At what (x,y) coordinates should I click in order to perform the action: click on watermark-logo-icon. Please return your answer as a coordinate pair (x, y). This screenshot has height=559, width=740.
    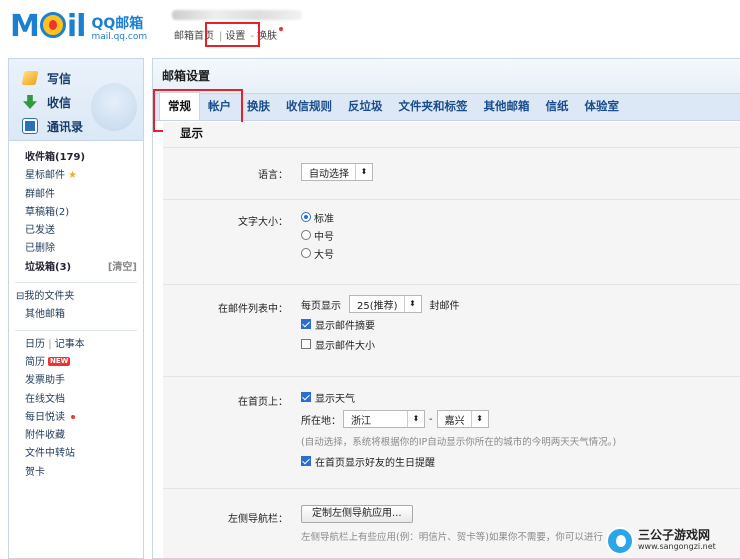
    Looking at the image, I should click on (620, 541).